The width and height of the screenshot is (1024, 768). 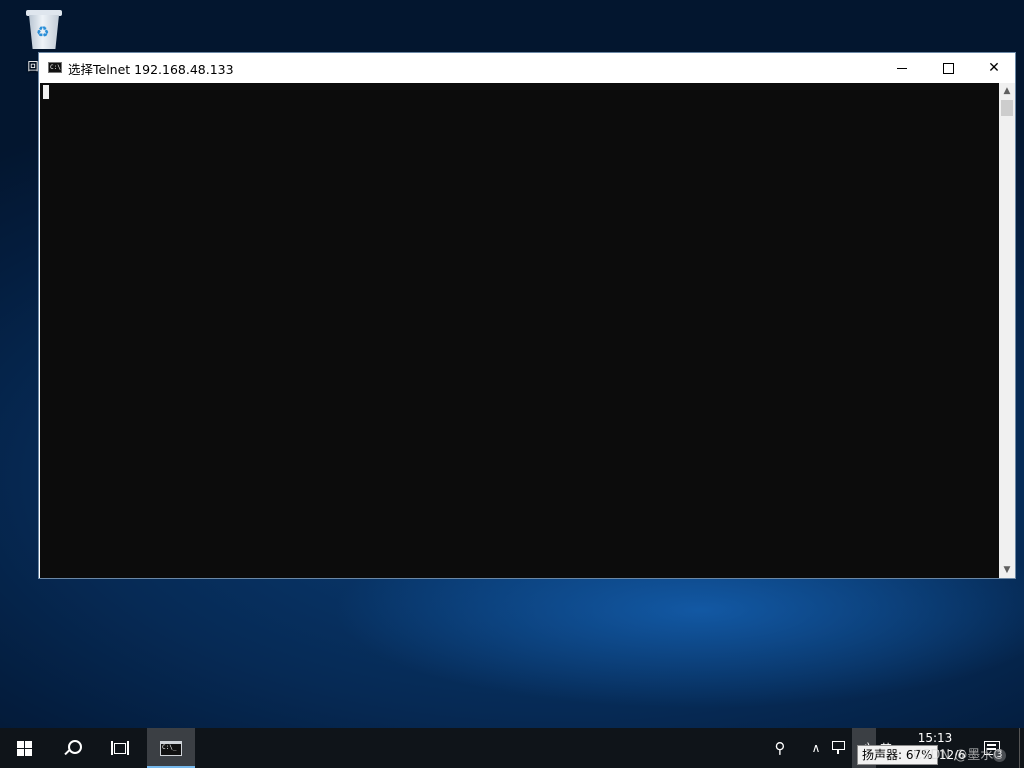 I want to click on search-icon, so click(x=72, y=748).